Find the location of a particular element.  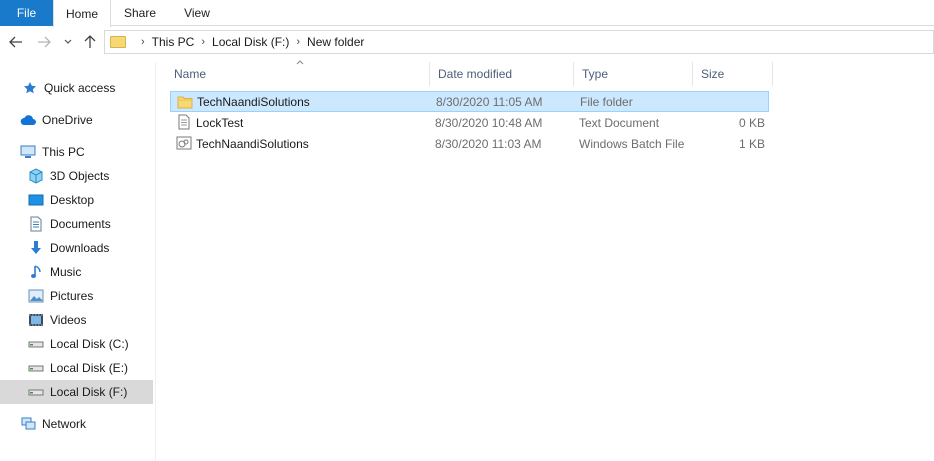

cloud-icon is located at coordinates (28, 120).